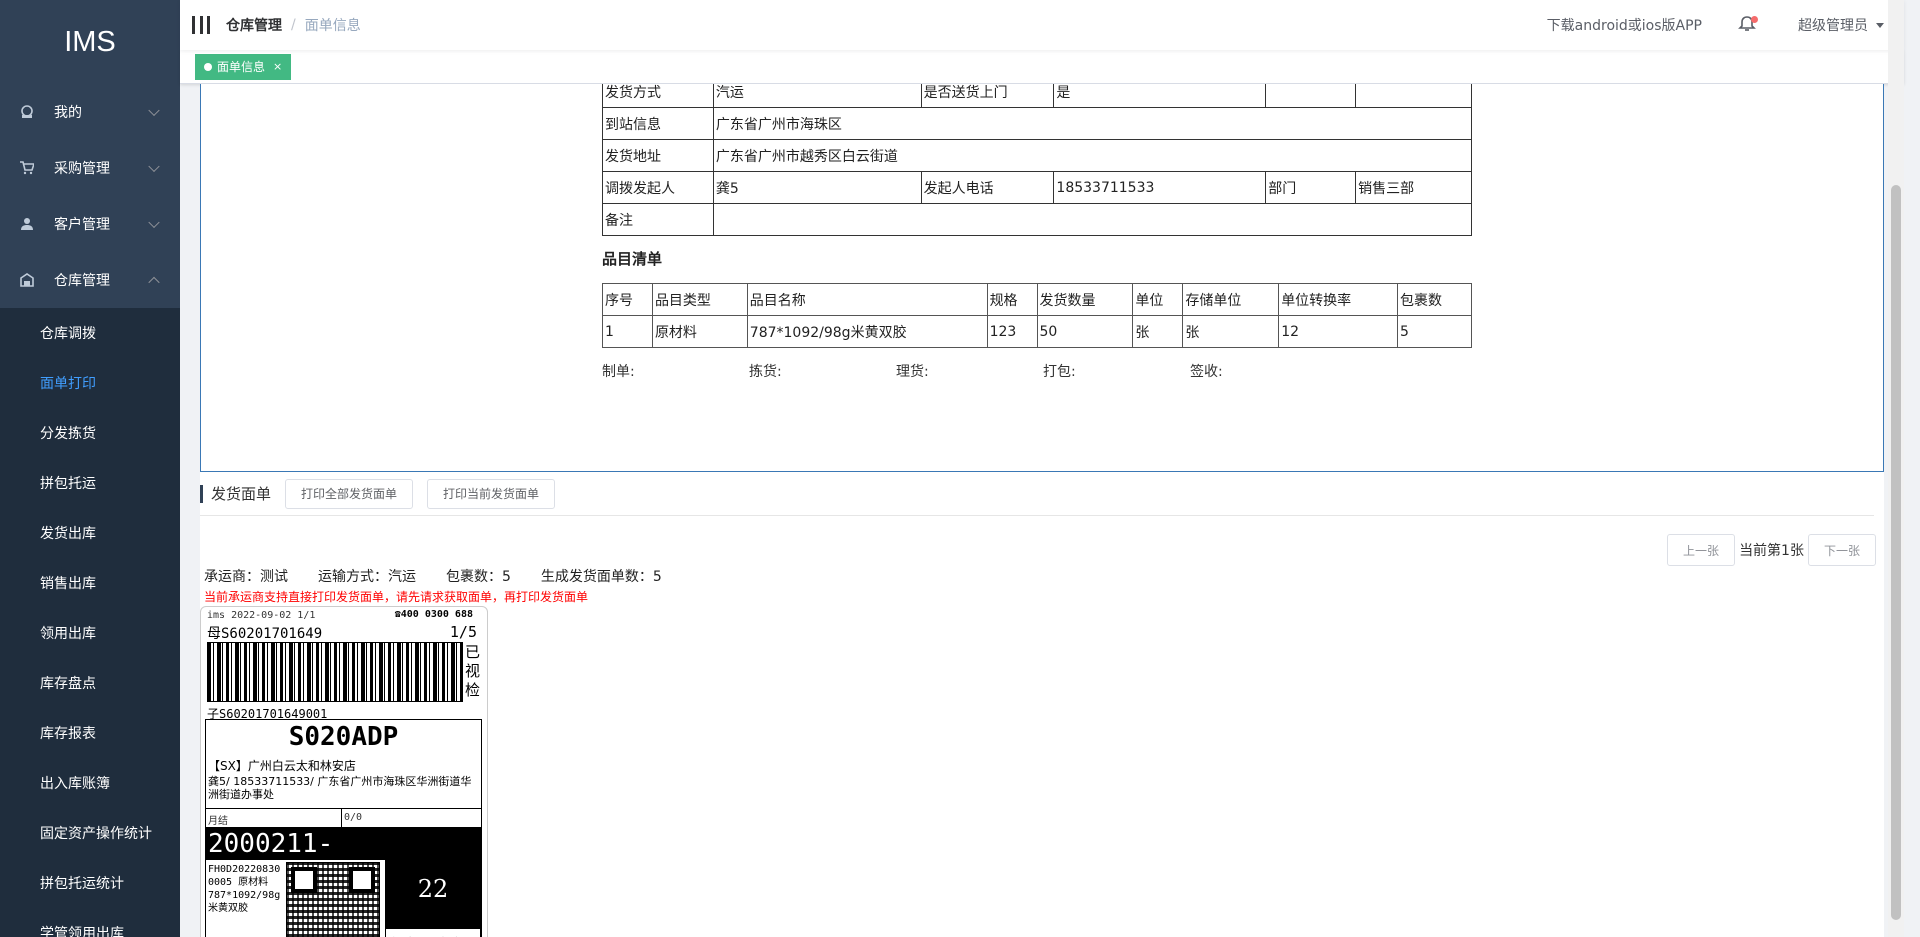 The height and width of the screenshot is (937, 1920). What do you see at coordinates (618, 372) in the screenshot?
I see `sign-label: 制单:` at bounding box center [618, 372].